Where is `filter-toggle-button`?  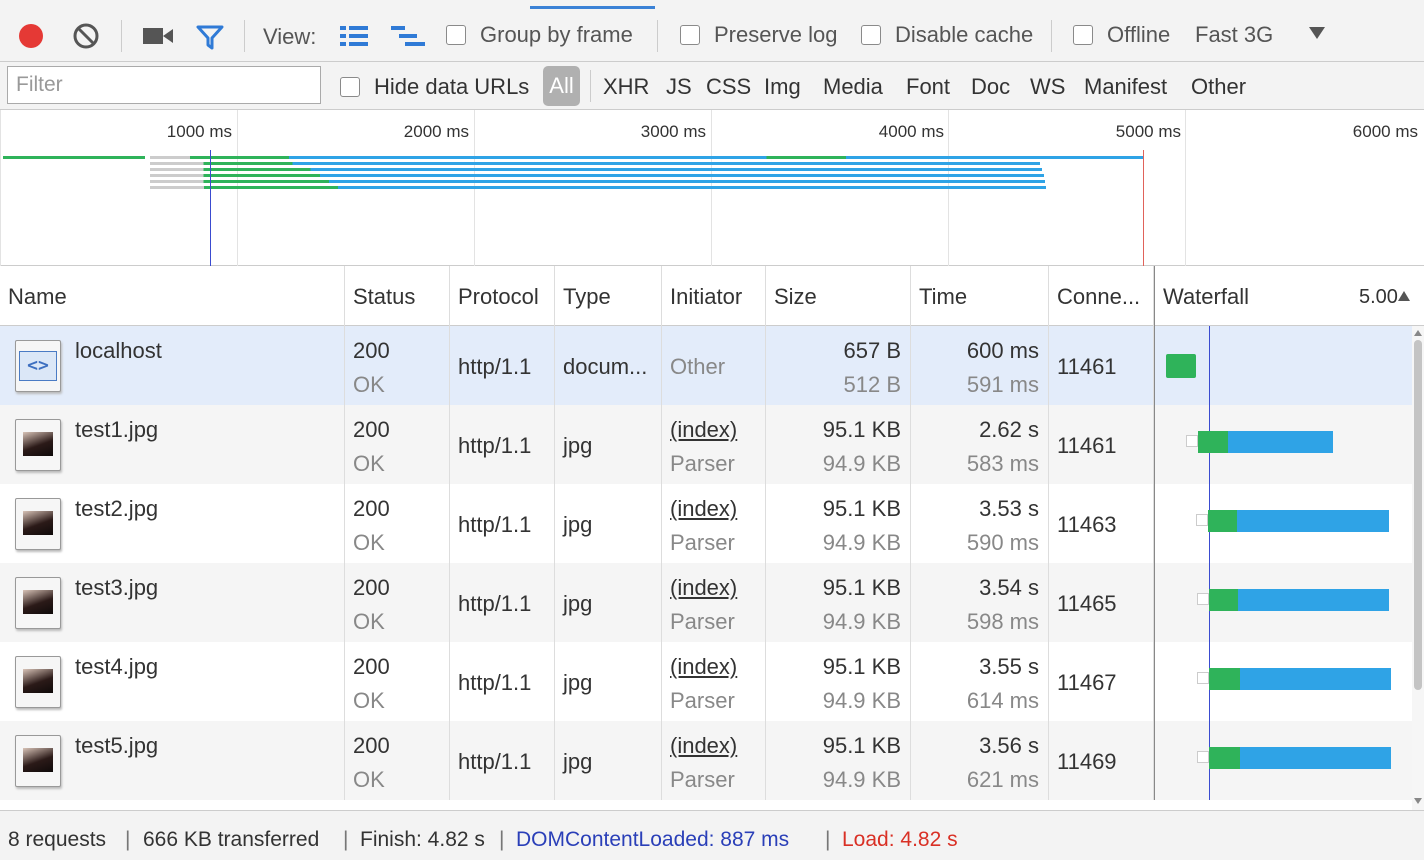
filter-toggle-button is located at coordinates (210, 37).